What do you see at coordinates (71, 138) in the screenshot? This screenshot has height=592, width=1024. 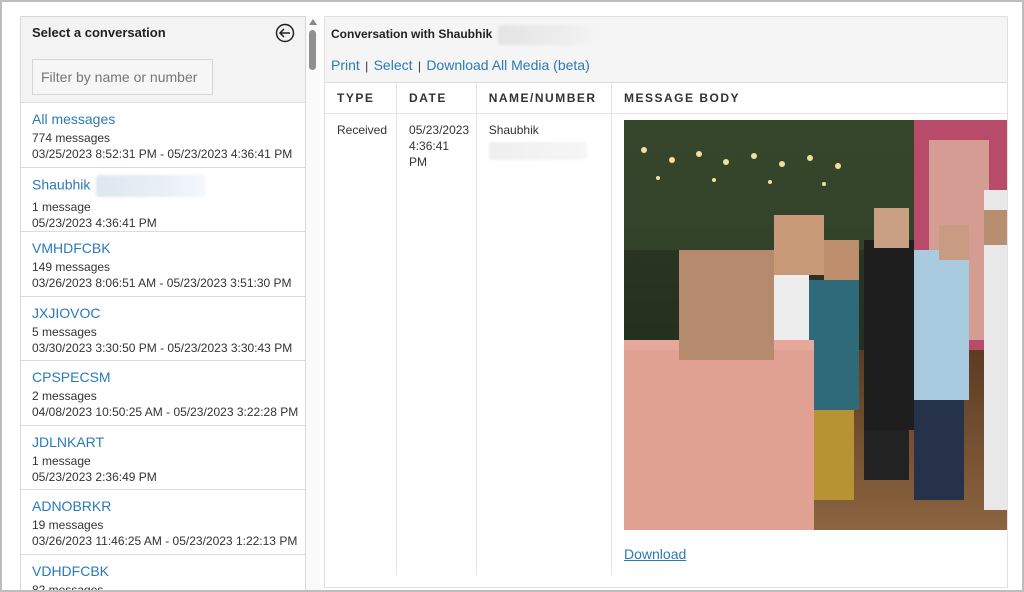 I see `message-count: 774 messages` at bounding box center [71, 138].